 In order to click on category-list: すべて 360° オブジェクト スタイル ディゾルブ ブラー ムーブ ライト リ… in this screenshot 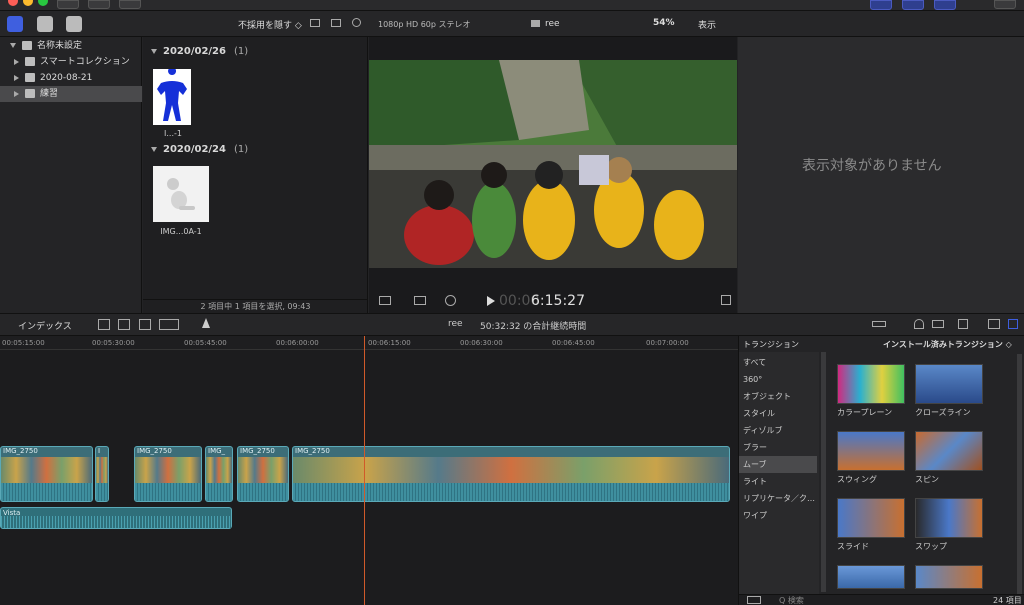, I will do `click(779, 478)`.